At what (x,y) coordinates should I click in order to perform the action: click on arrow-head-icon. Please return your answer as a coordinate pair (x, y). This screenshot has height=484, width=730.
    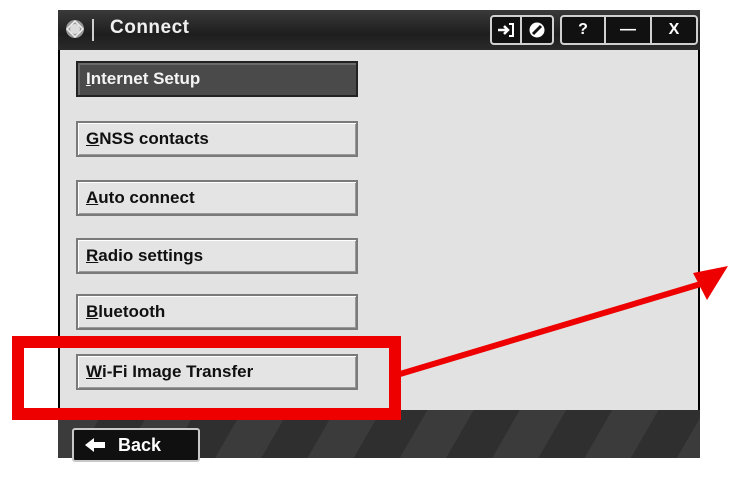
    Looking at the image, I should click on (710, 283).